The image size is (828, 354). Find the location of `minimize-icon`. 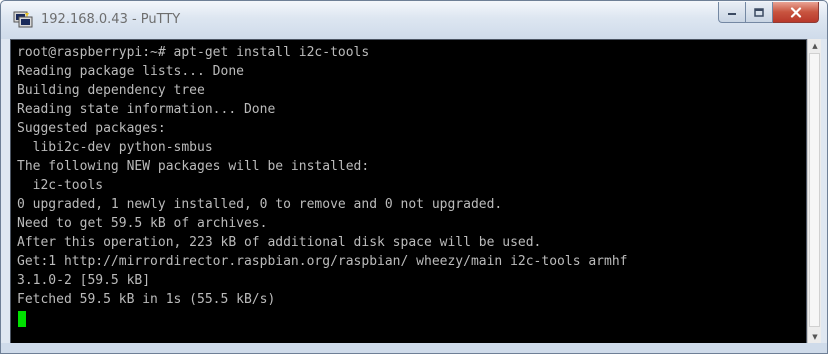

minimize-icon is located at coordinates (732, 14).